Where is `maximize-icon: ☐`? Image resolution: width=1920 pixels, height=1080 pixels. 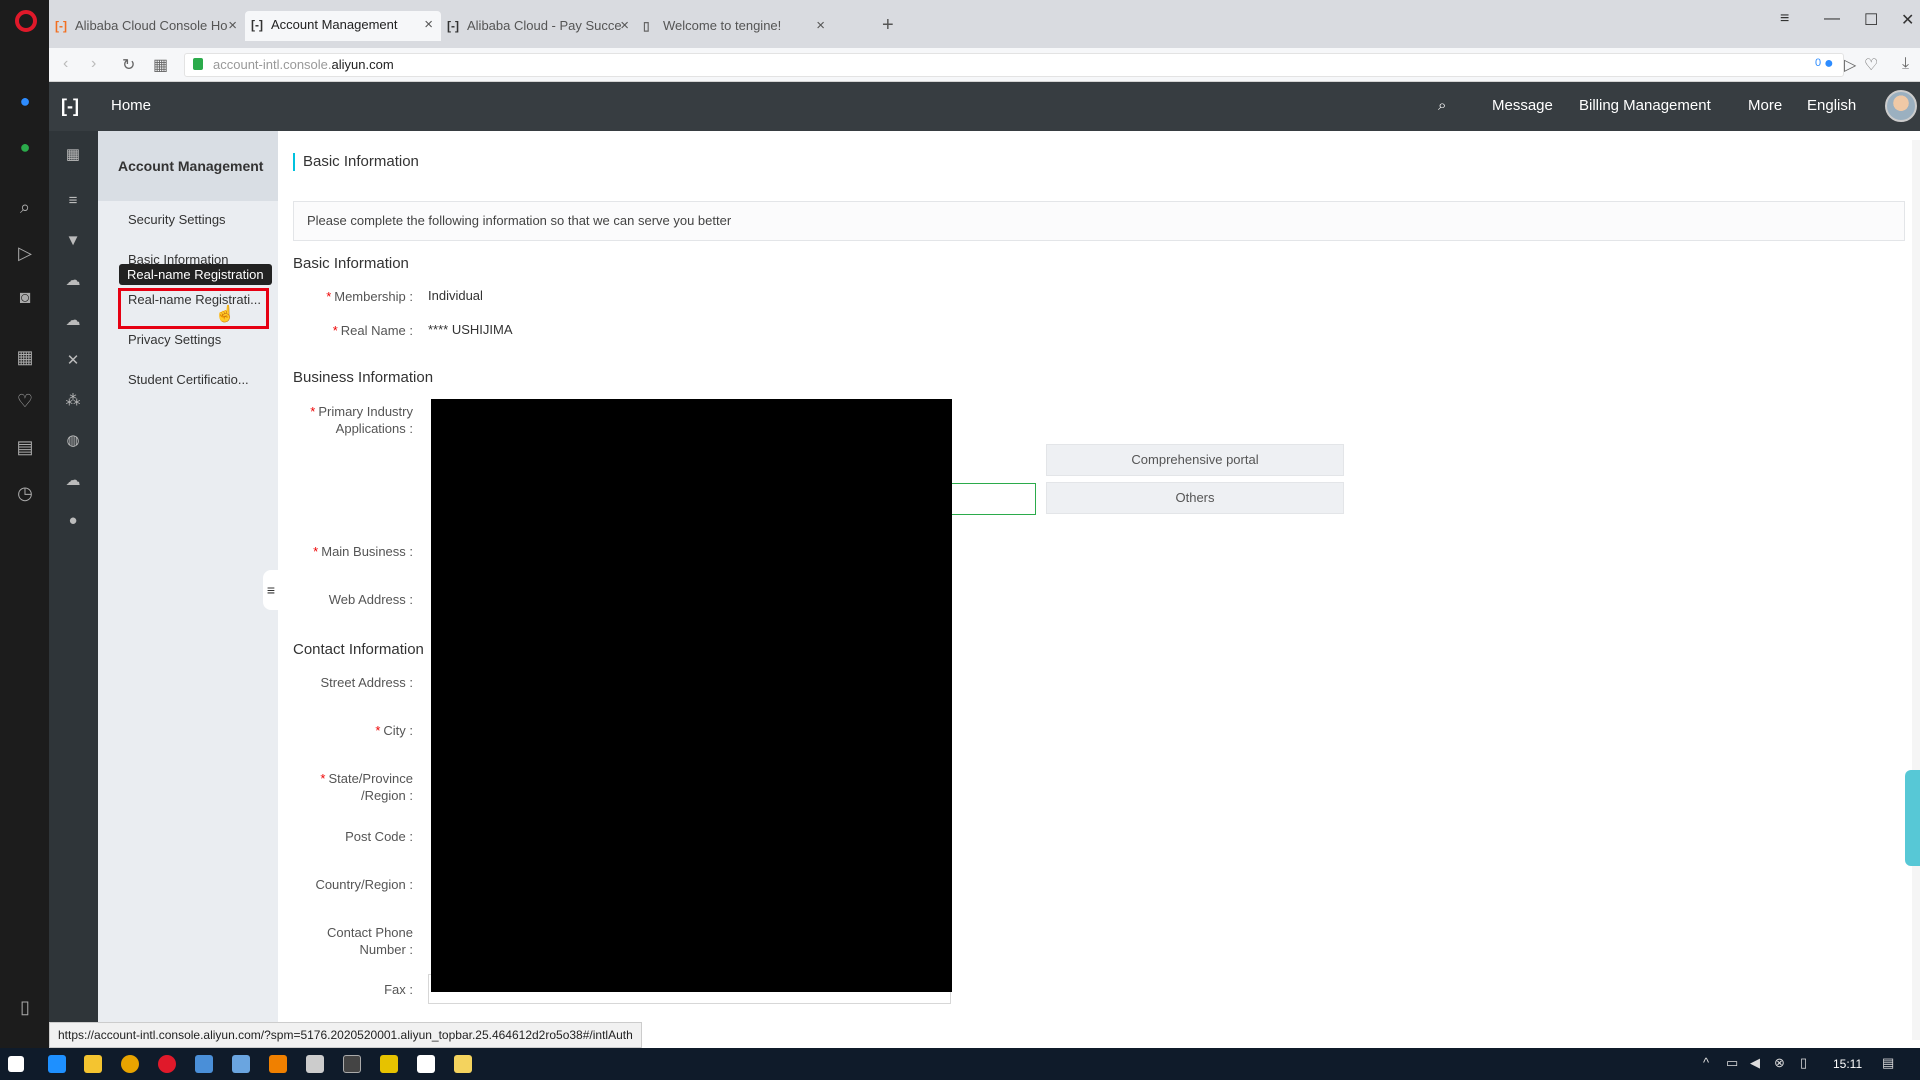 maximize-icon: ☐ is located at coordinates (1871, 20).